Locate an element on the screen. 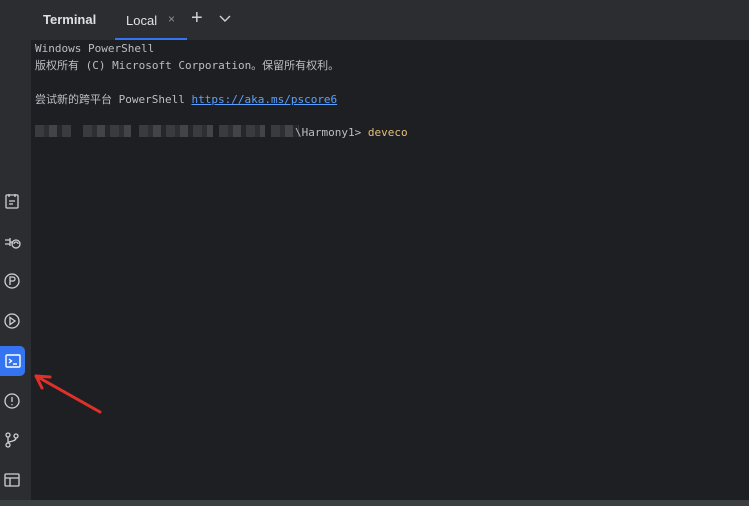 This screenshot has width=749, height=506. terminal-icon is located at coordinates (12, 361).